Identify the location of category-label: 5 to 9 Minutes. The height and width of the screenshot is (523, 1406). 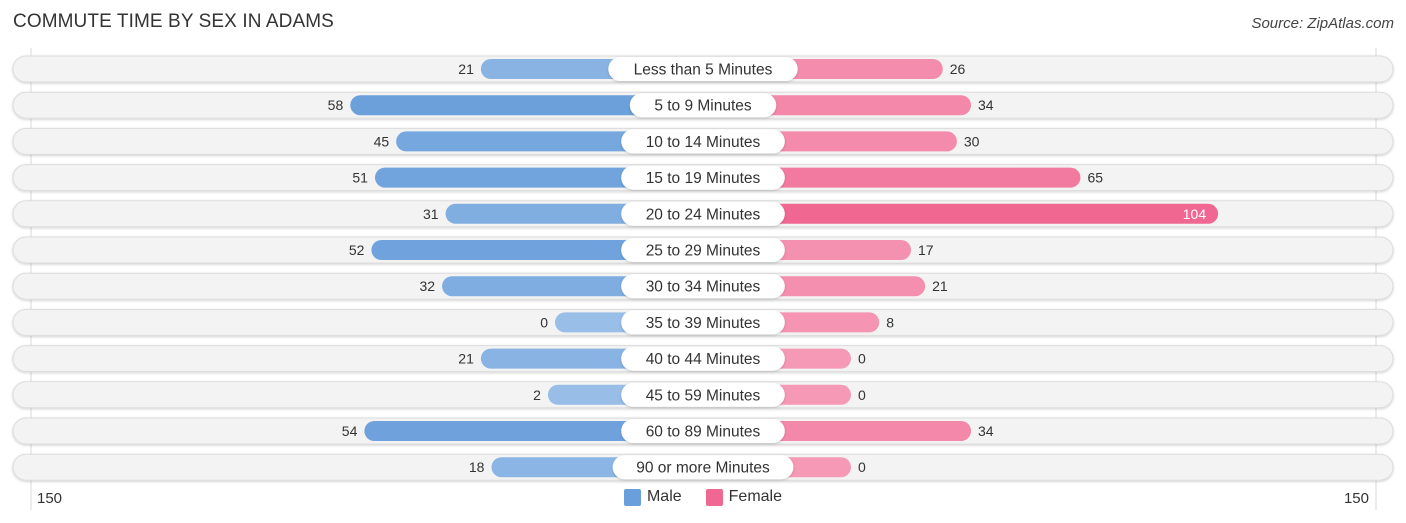
(703, 106).